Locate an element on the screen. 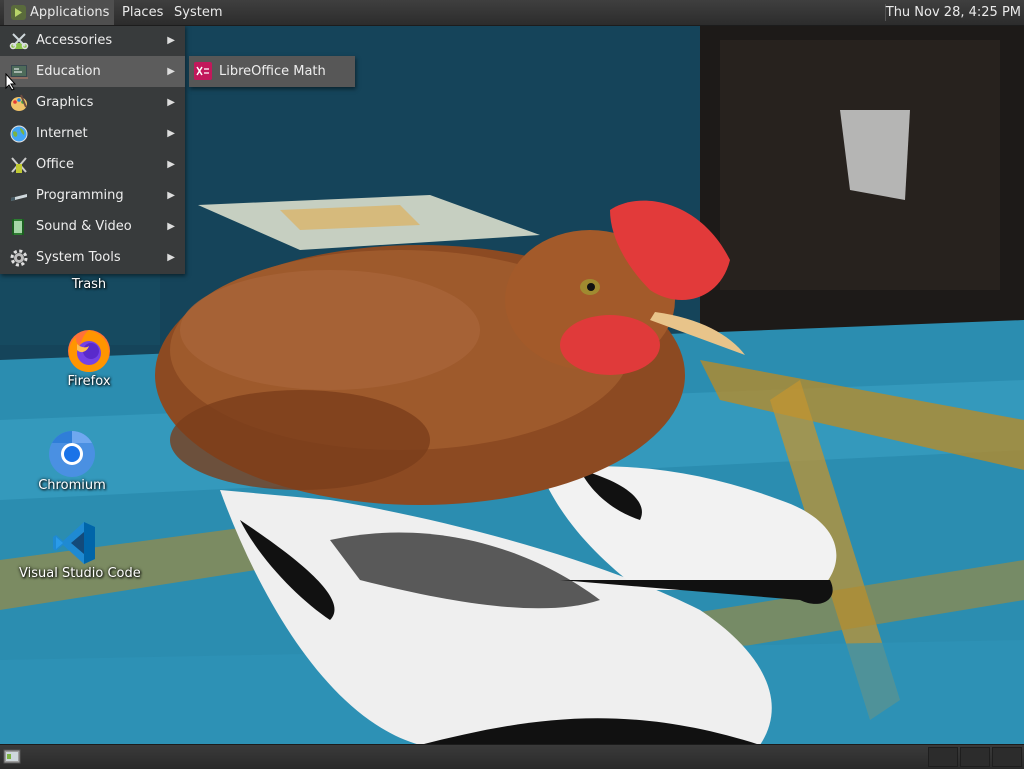 This screenshot has width=1024, height=769. menu-item-sound-video: Sound & Video ▶ is located at coordinates (92, 226).